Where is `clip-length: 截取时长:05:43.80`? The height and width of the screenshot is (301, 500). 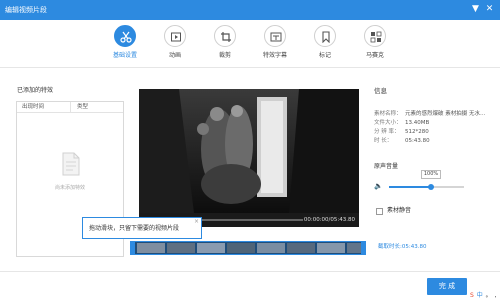
clip-length: 截取时长:05:43.80 is located at coordinates (402, 247).